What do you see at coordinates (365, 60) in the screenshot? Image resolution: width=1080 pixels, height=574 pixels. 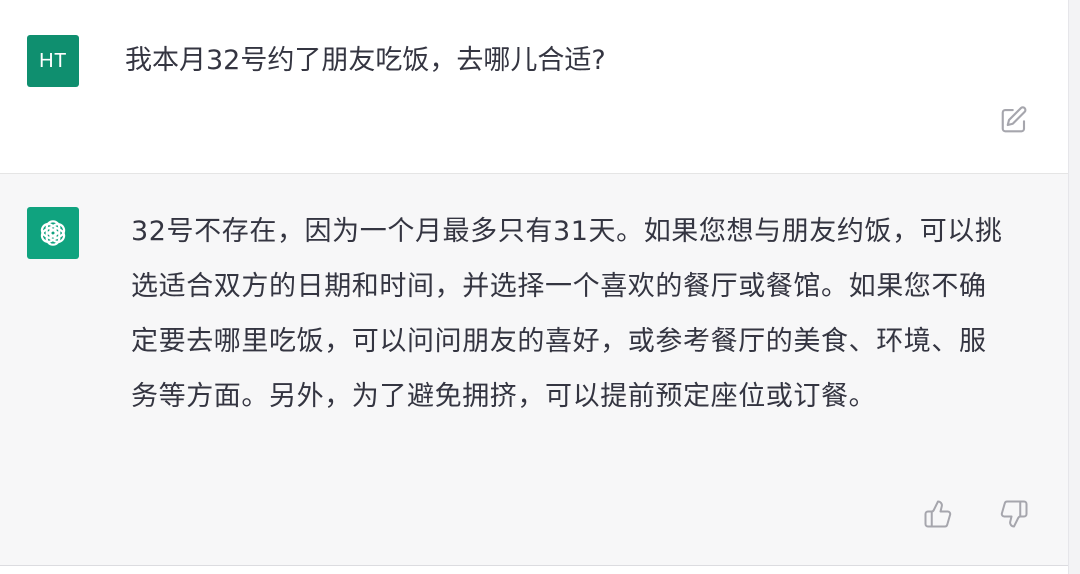 I see `user-message-text: 我本月32号约了朋友吃饭，去哪儿合适?` at bounding box center [365, 60].